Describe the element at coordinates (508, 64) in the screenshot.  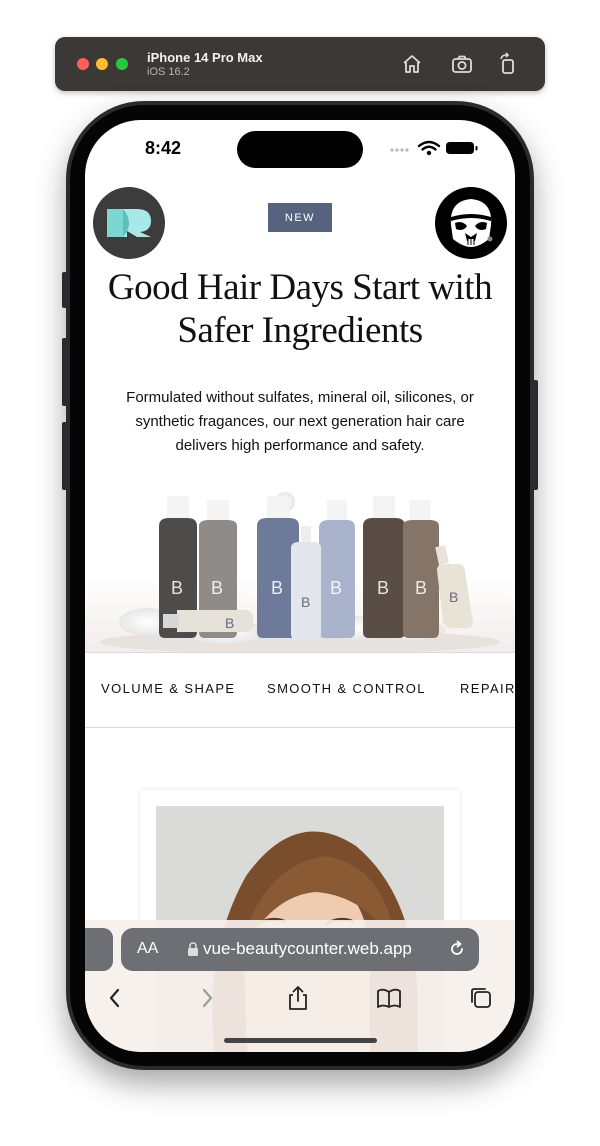
I see `rotate-icon` at that location.